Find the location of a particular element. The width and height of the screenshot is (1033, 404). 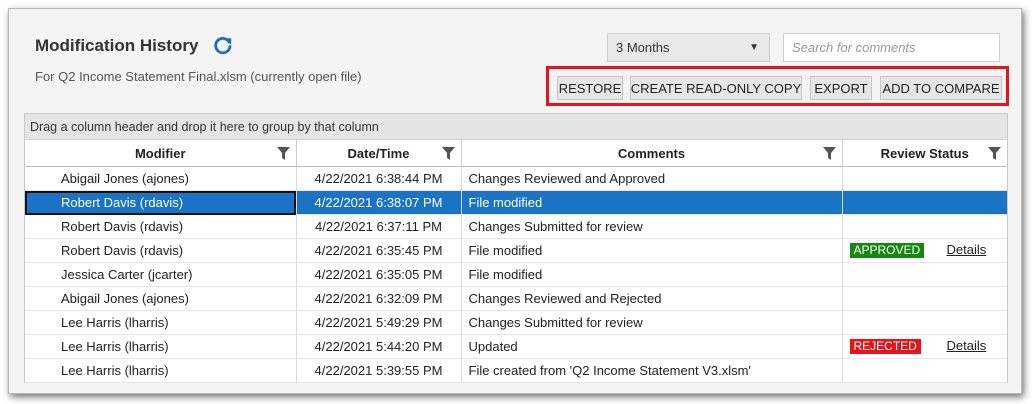

dropdown-caret-icon: ▼ is located at coordinates (754, 47).